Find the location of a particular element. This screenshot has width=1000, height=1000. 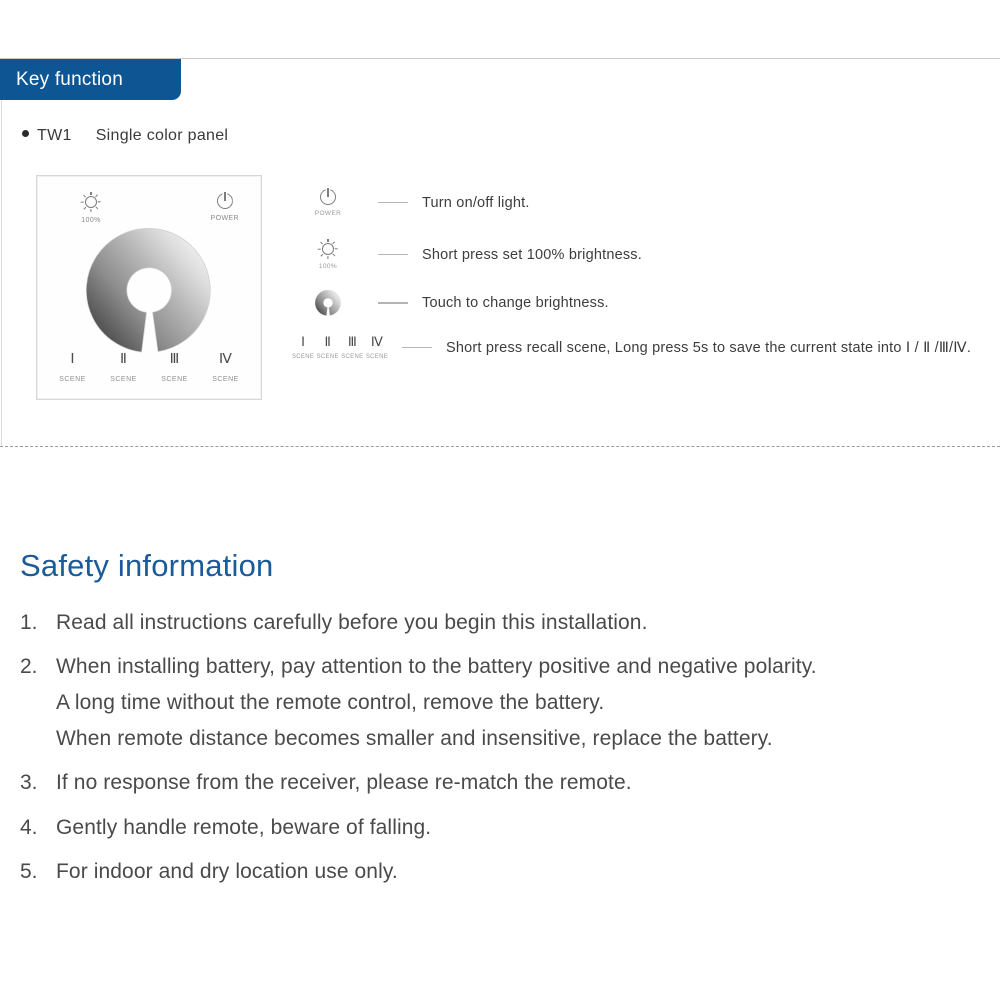

bullet-icon is located at coordinates (25, 133).